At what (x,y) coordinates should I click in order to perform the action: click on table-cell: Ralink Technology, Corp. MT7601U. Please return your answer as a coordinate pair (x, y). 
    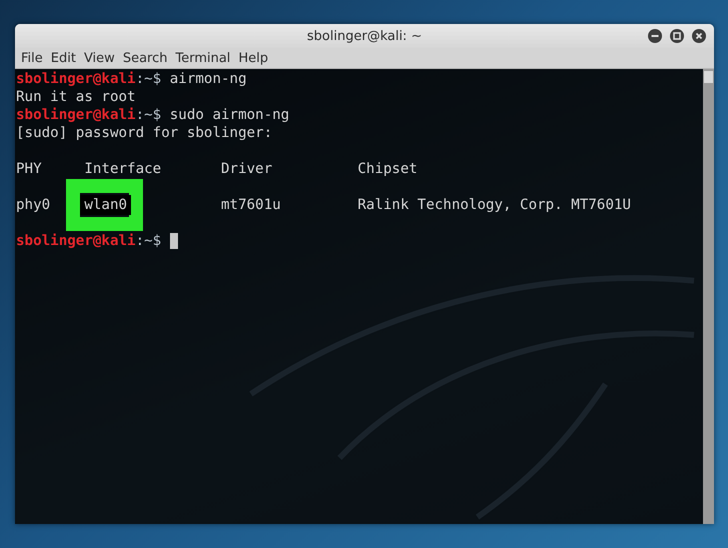
    Looking at the image, I should click on (494, 205).